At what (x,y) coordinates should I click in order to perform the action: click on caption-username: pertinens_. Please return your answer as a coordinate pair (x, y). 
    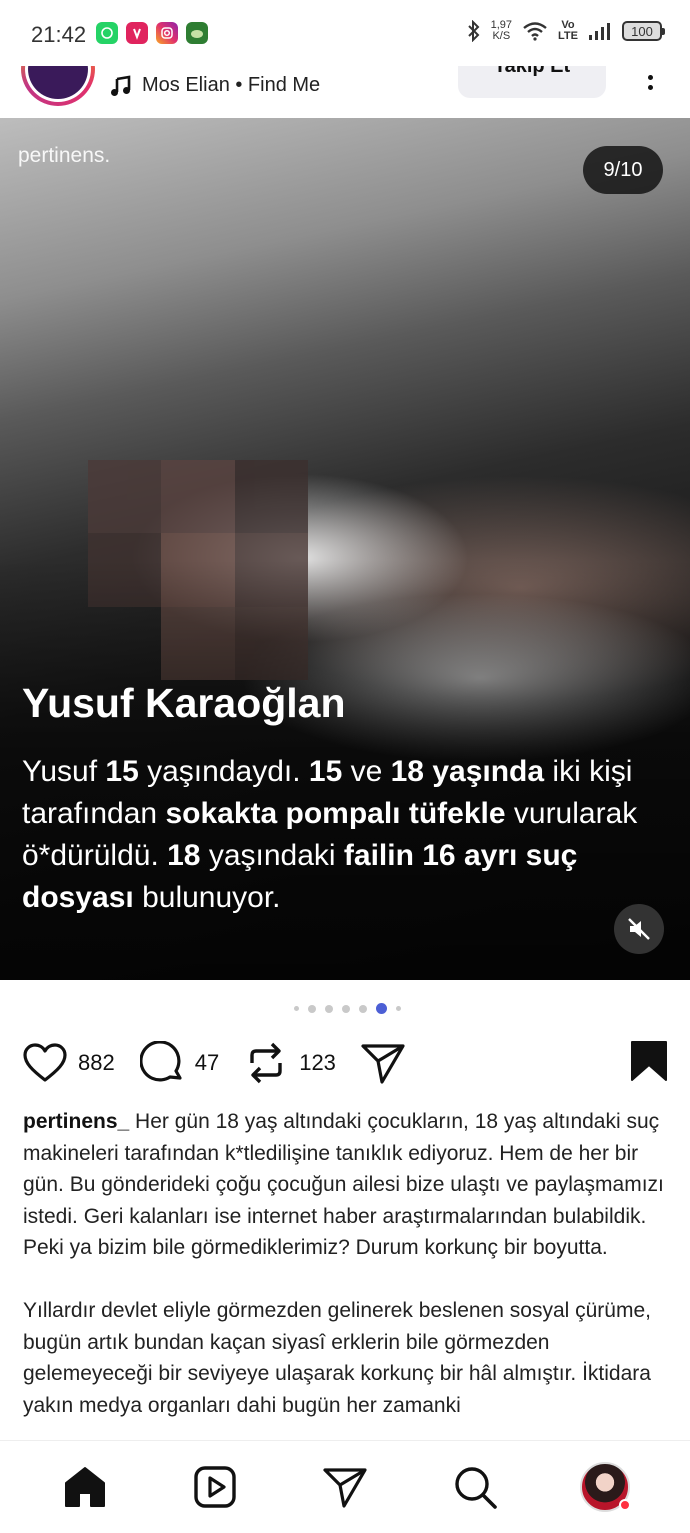
    Looking at the image, I should click on (76, 1121).